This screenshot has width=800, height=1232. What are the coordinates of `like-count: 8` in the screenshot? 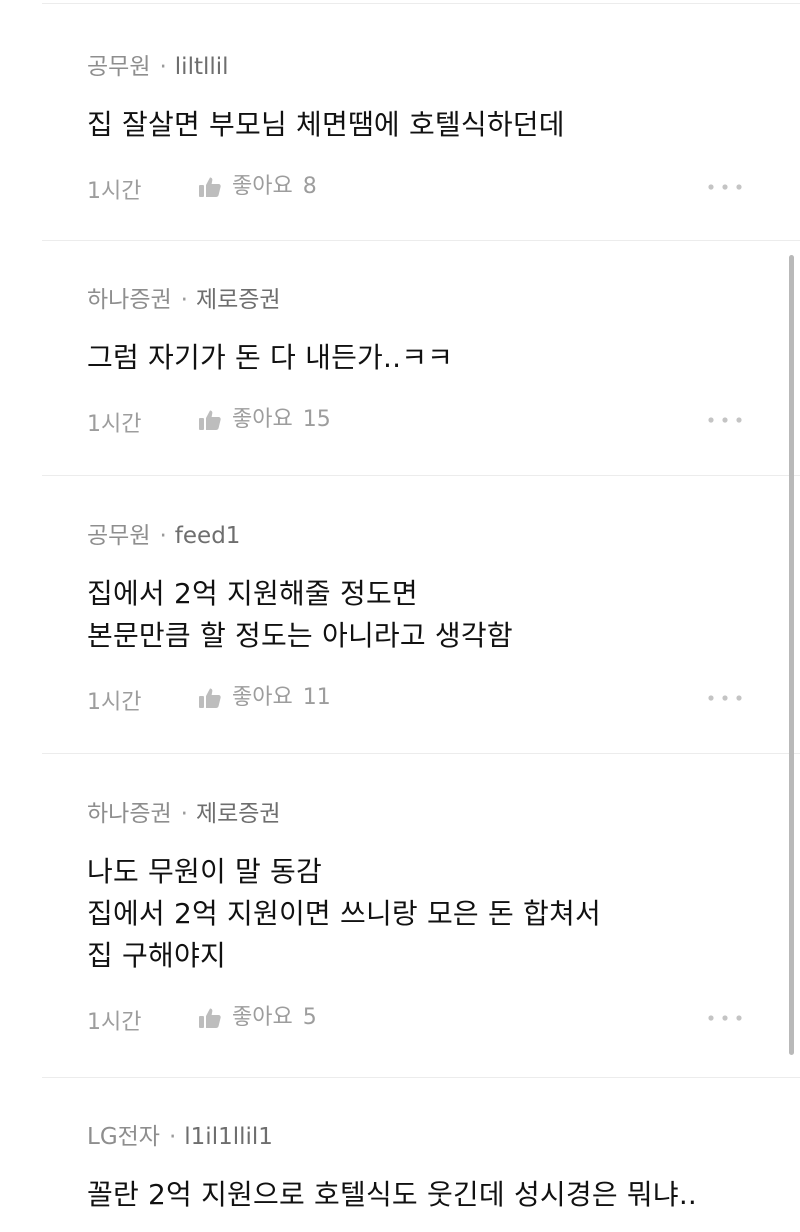 It's located at (309, 186).